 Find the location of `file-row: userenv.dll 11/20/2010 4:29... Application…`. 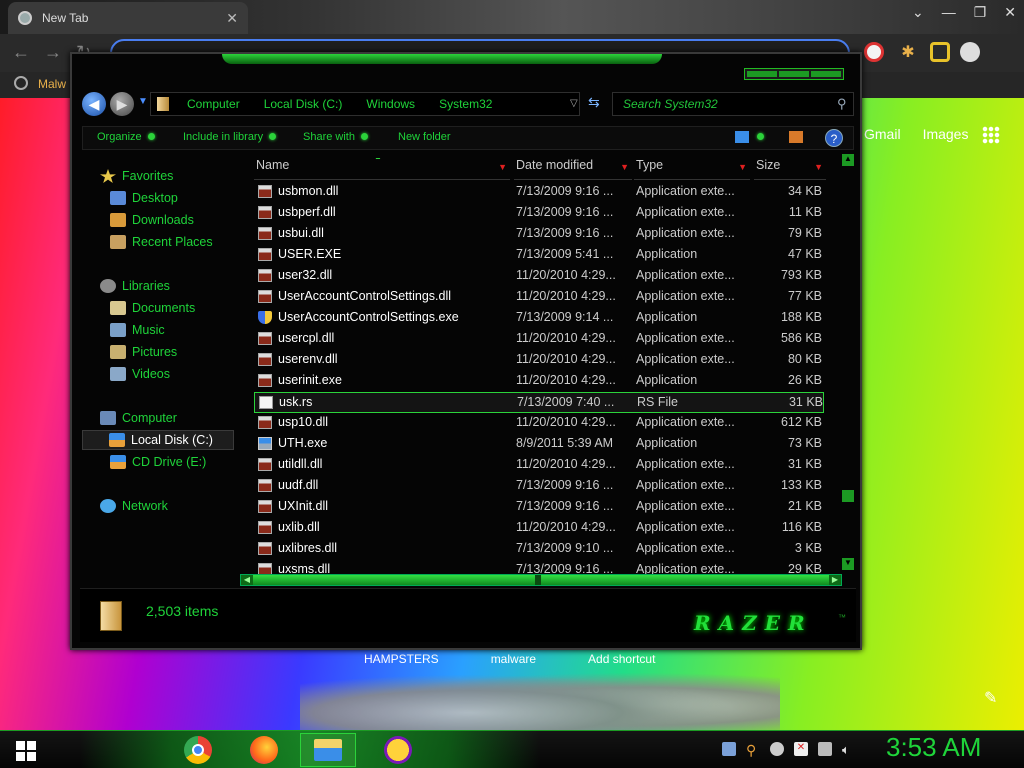

file-row: userenv.dll 11/20/2010 4:29... Application… is located at coordinates (539, 360).